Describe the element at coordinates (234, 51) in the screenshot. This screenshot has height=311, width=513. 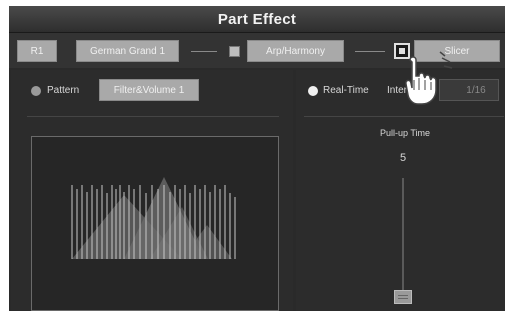
I see `arp-checkbox-icon` at that location.